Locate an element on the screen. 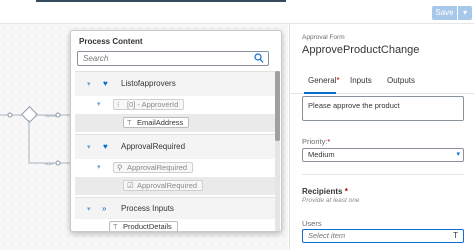  priority-select: Medium ▾ is located at coordinates (383, 155).